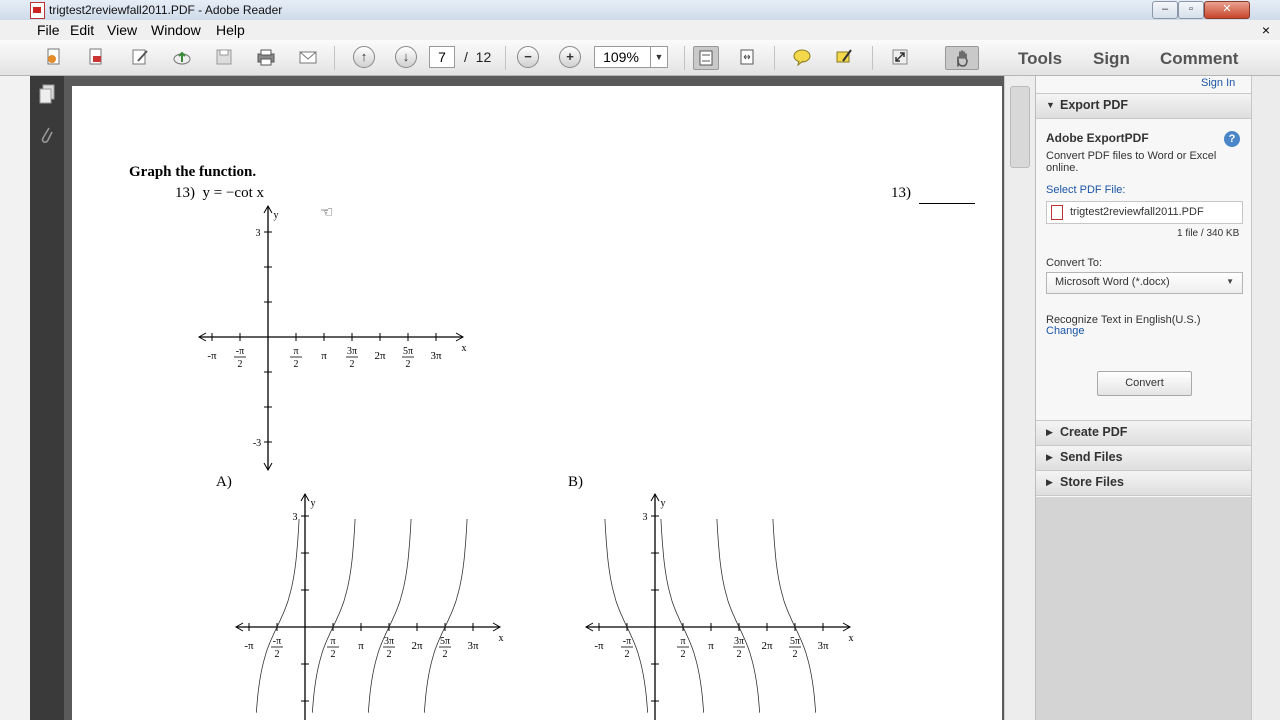 The width and height of the screenshot is (1280, 720). Describe the element at coordinates (406, 57) in the screenshot. I see `next-page-button: ↓` at that location.